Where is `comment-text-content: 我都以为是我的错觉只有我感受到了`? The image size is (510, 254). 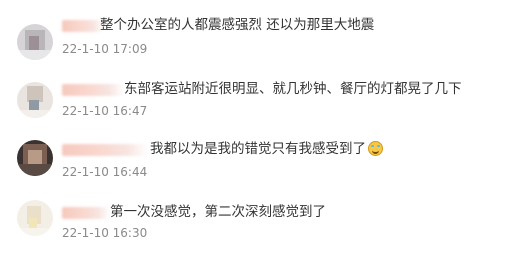 comment-text-content: 我都以为是我的错觉只有我感受到了 is located at coordinates (258, 149).